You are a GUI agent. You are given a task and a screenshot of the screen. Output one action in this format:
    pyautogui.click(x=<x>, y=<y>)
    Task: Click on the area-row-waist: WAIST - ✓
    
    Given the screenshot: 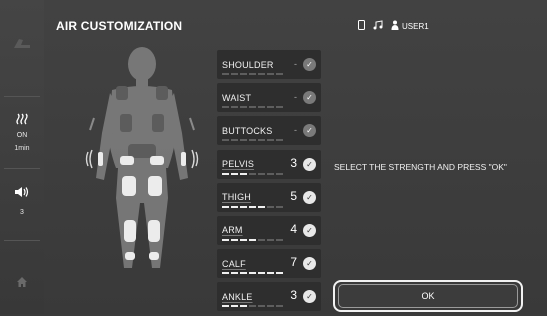 What is the action you would take?
    pyautogui.click(x=269, y=98)
    